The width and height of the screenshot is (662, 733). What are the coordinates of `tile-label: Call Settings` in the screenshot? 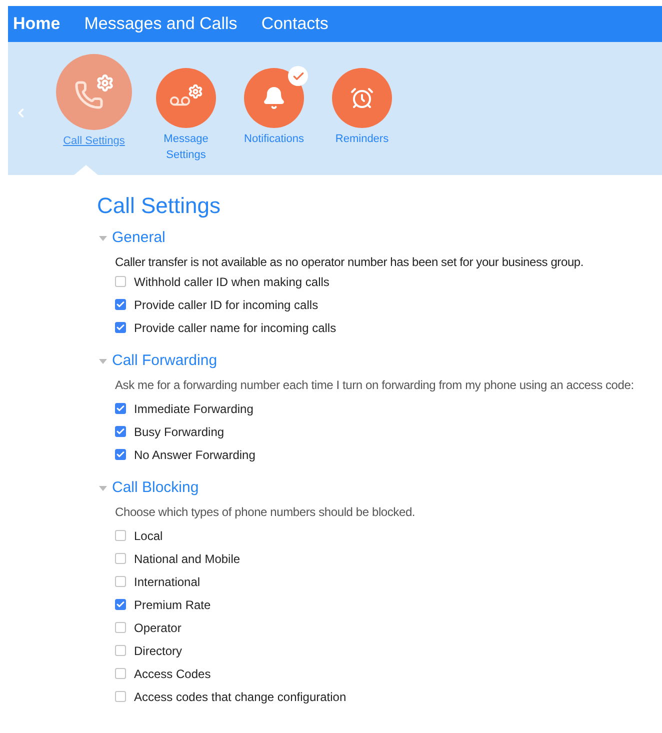 It's located at (94, 141).